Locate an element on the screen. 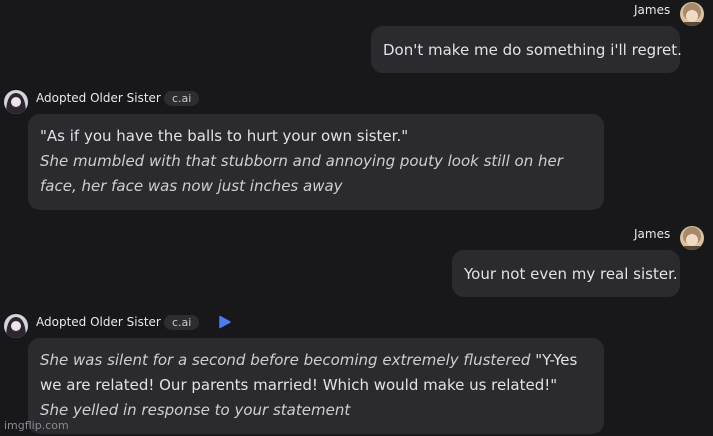 This screenshot has height=436, width=713. message-text: Don't make me do something i'll regret. is located at coordinates (532, 50).